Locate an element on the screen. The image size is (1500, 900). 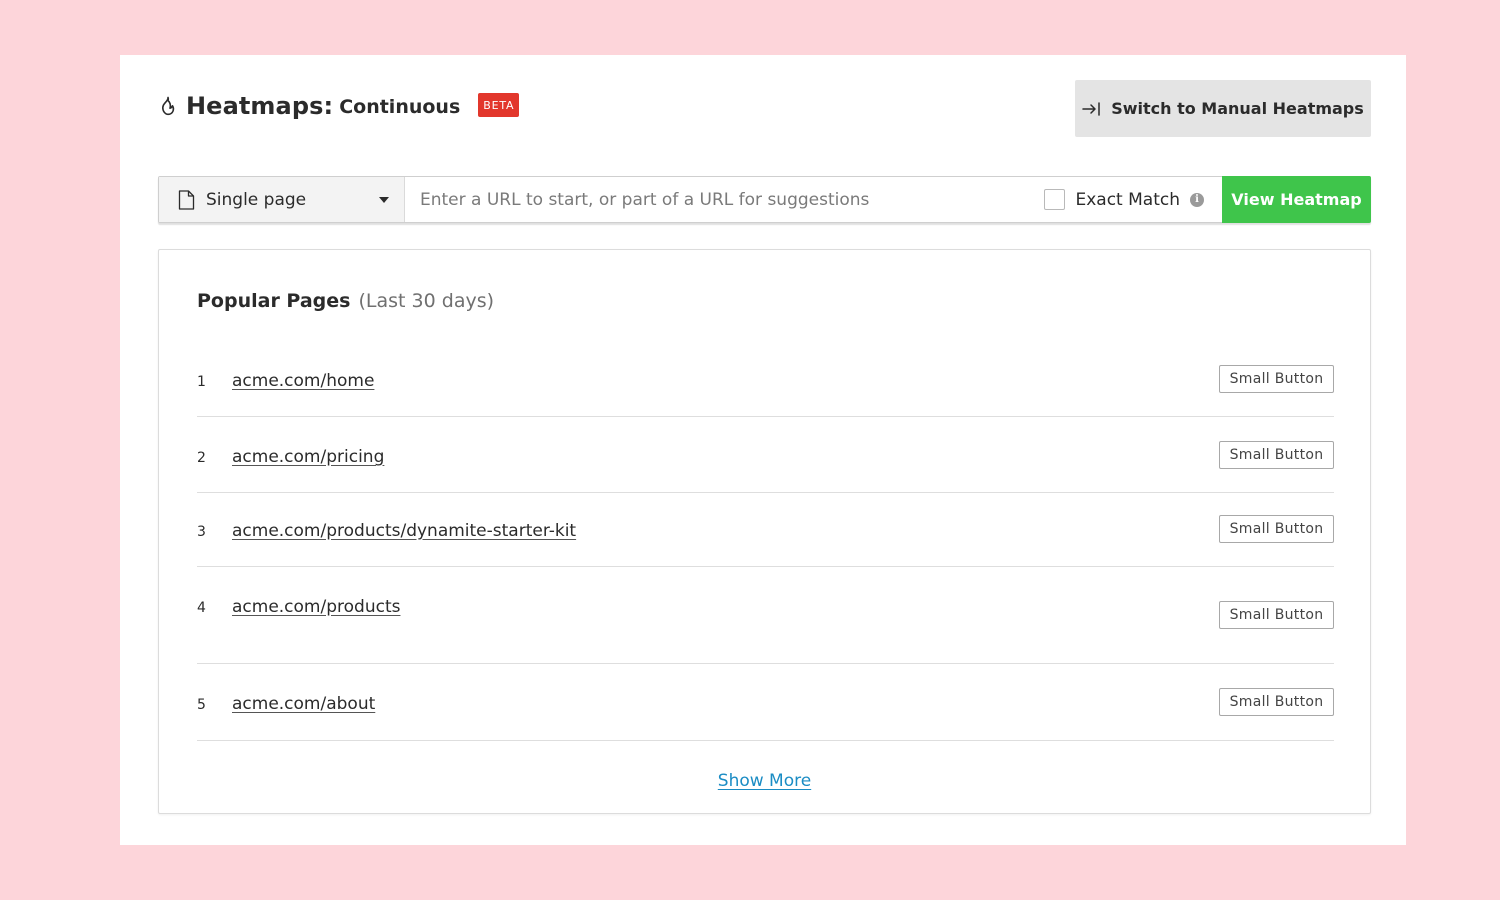
info-icon: i is located at coordinates (1197, 199).